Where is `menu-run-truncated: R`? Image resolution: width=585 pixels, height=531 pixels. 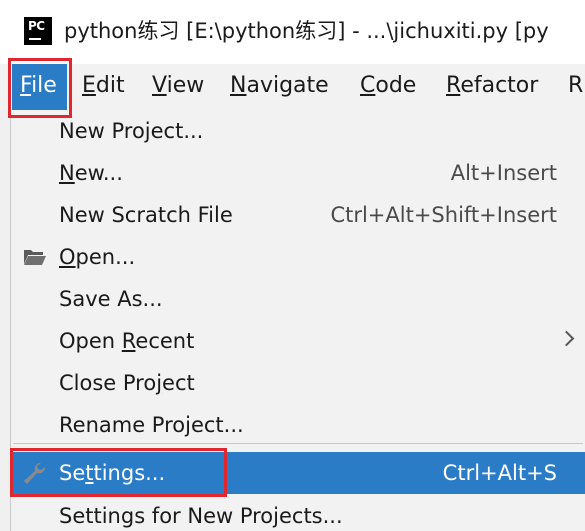
menu-run-truncated: R is located at coordinates (576, 87).